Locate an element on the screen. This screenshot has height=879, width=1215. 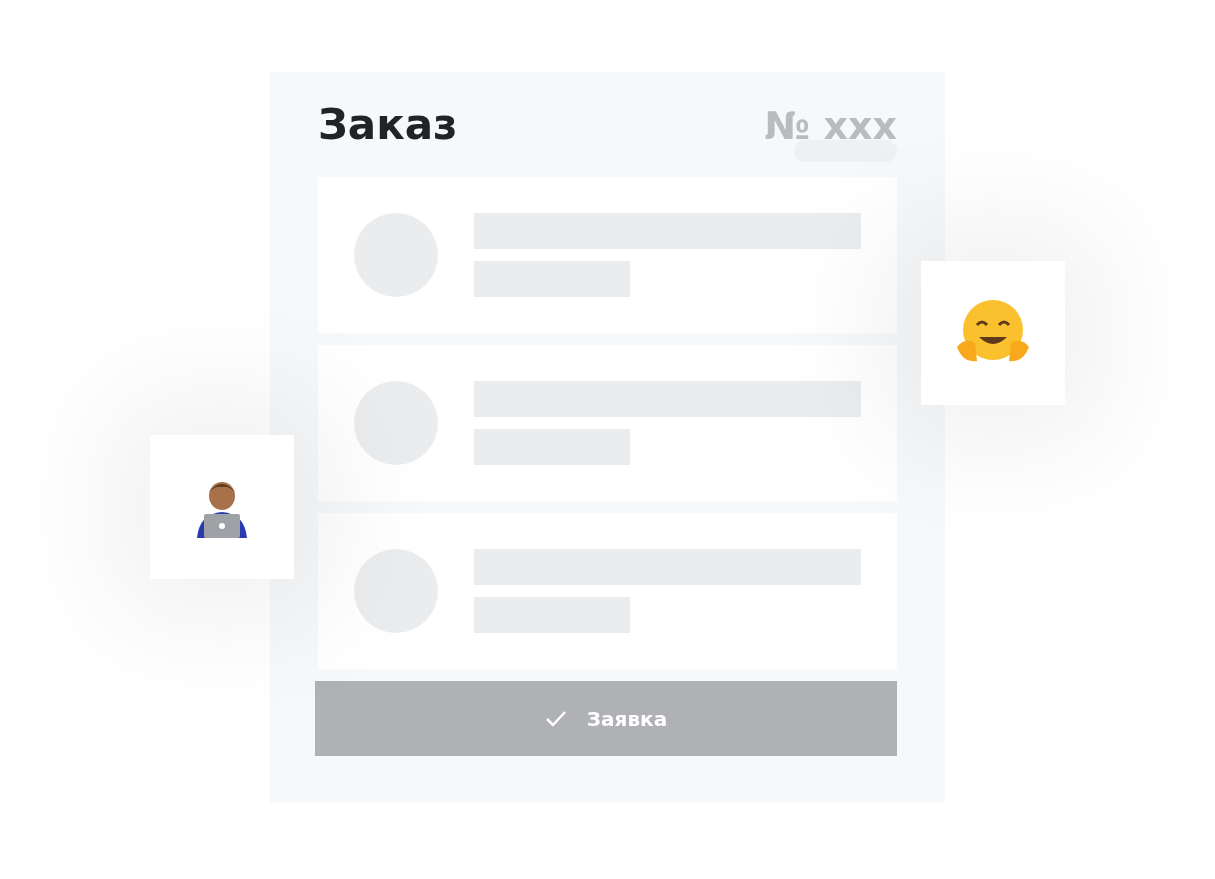
check-icon is located at coordinates (555, 718).